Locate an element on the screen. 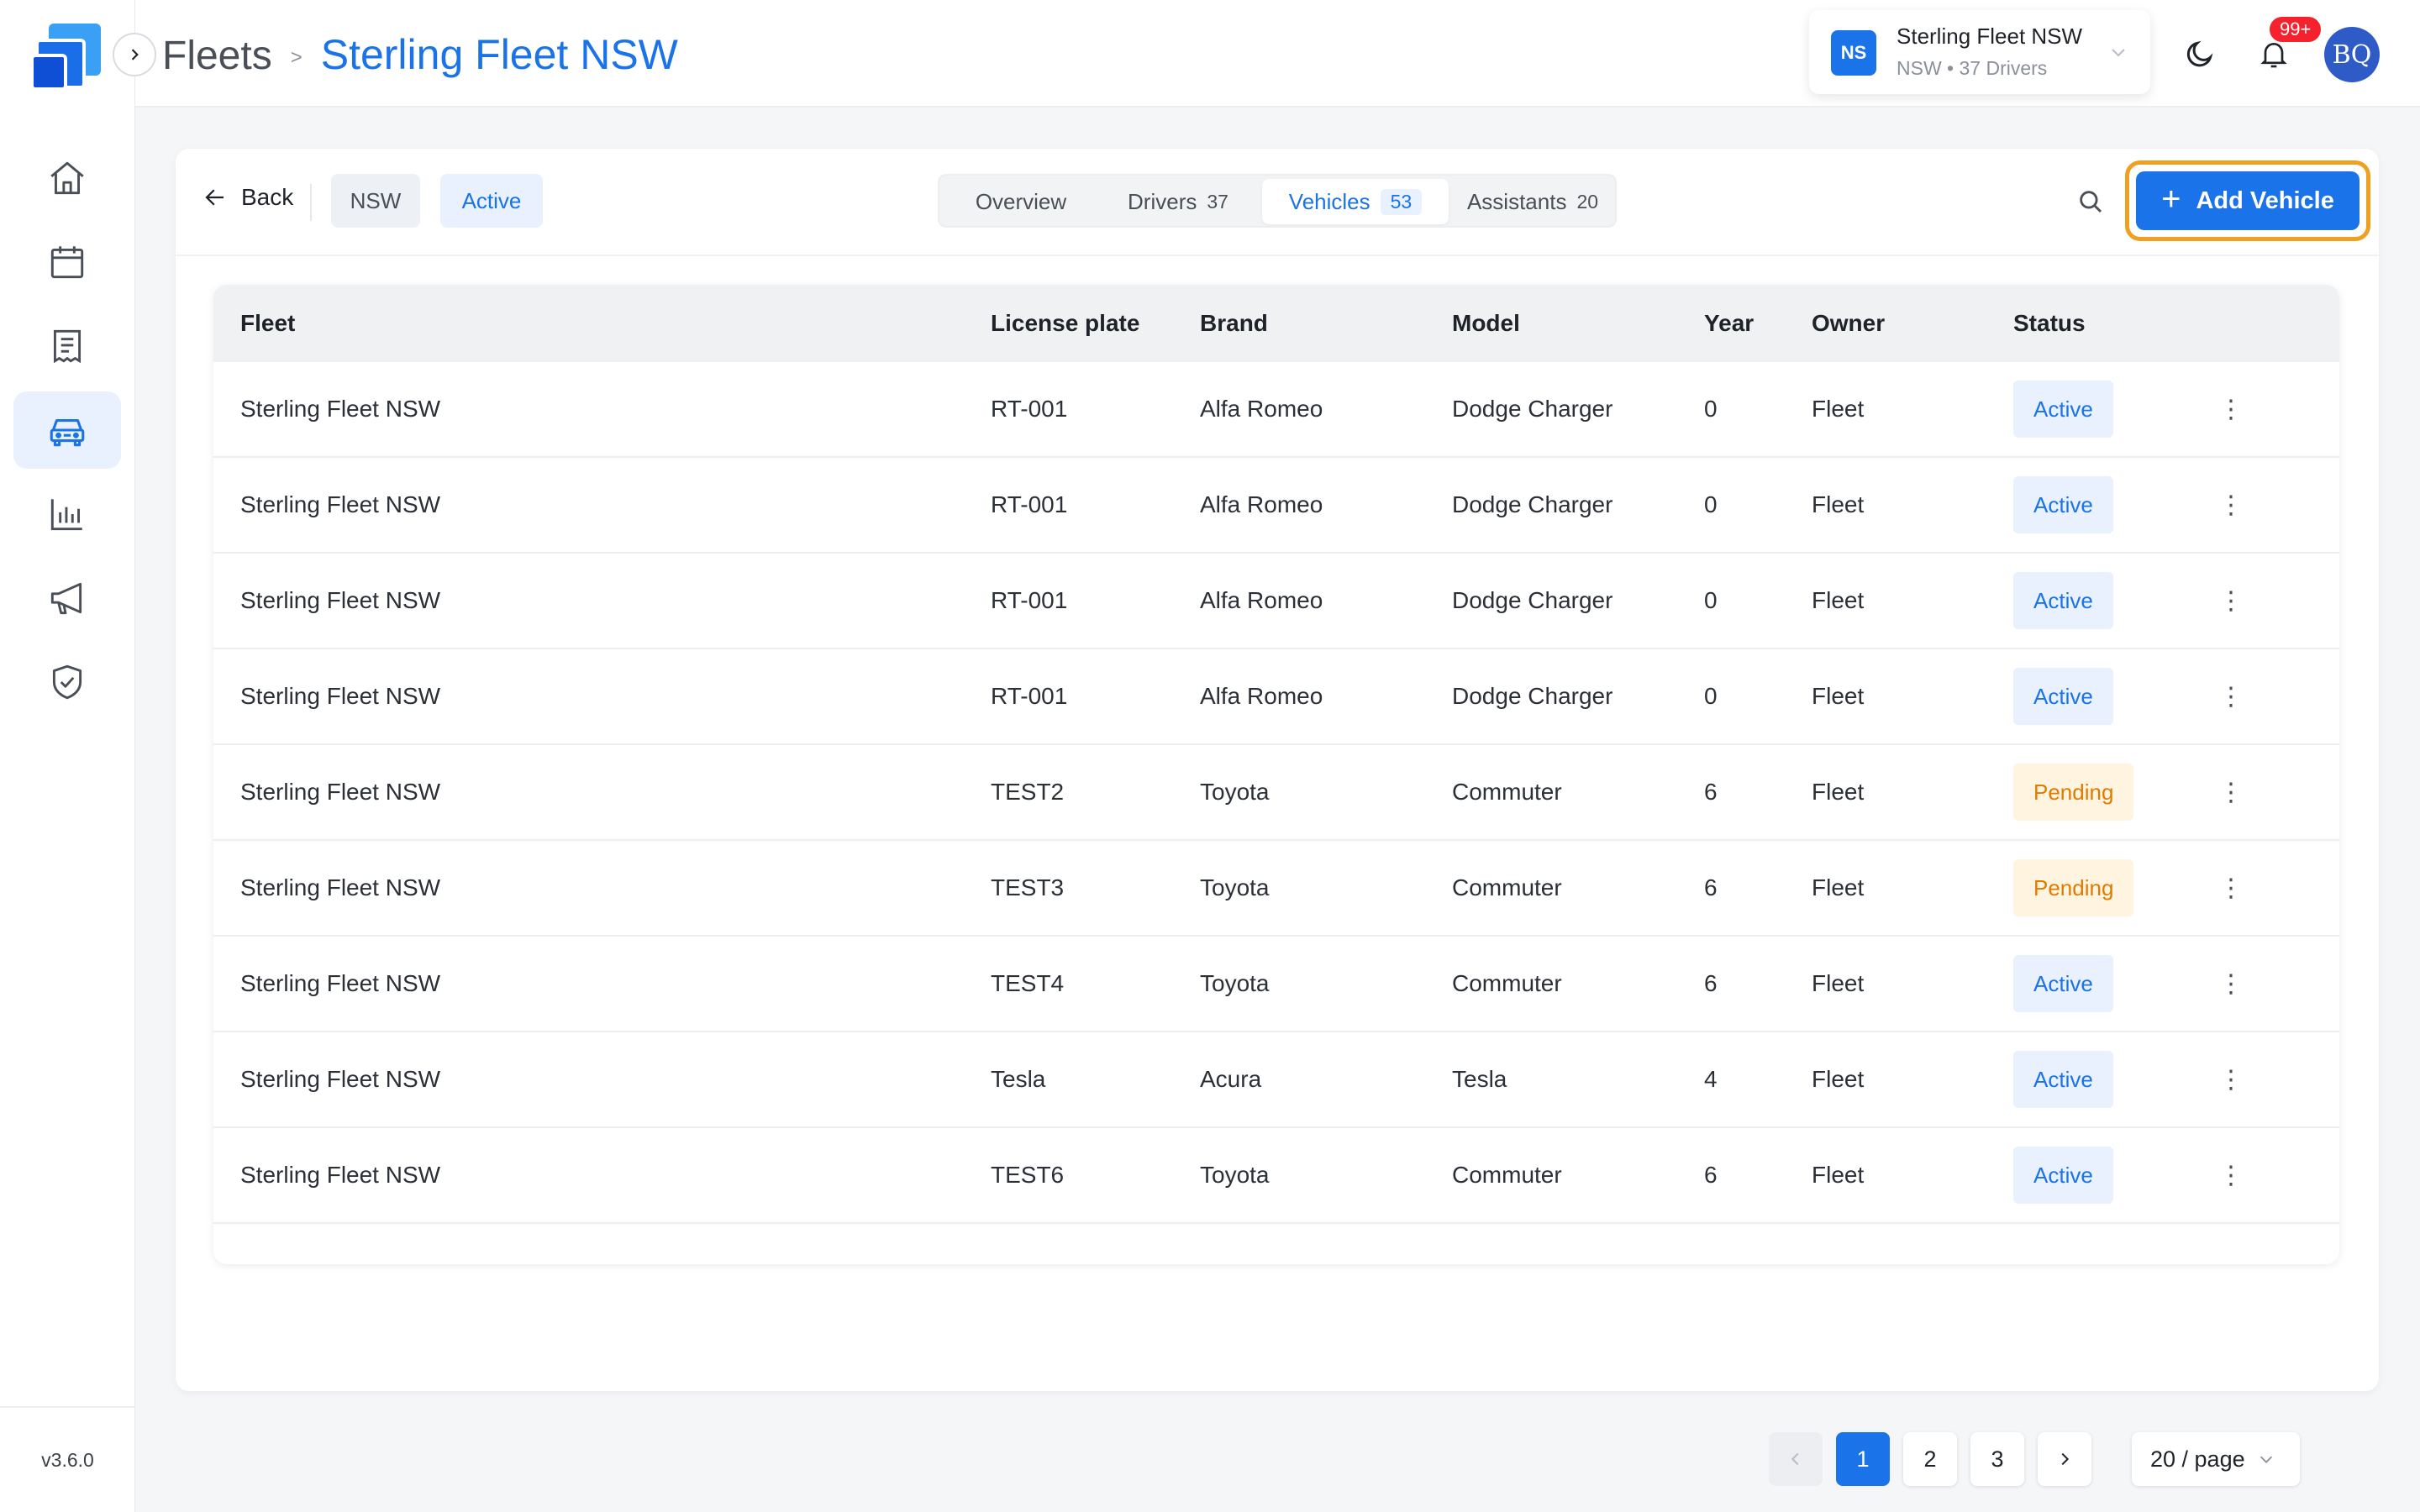 This screenshot has height=1512, width=2420. tab-assistants: Assistants 20 is located at coordinates (1532, 201).